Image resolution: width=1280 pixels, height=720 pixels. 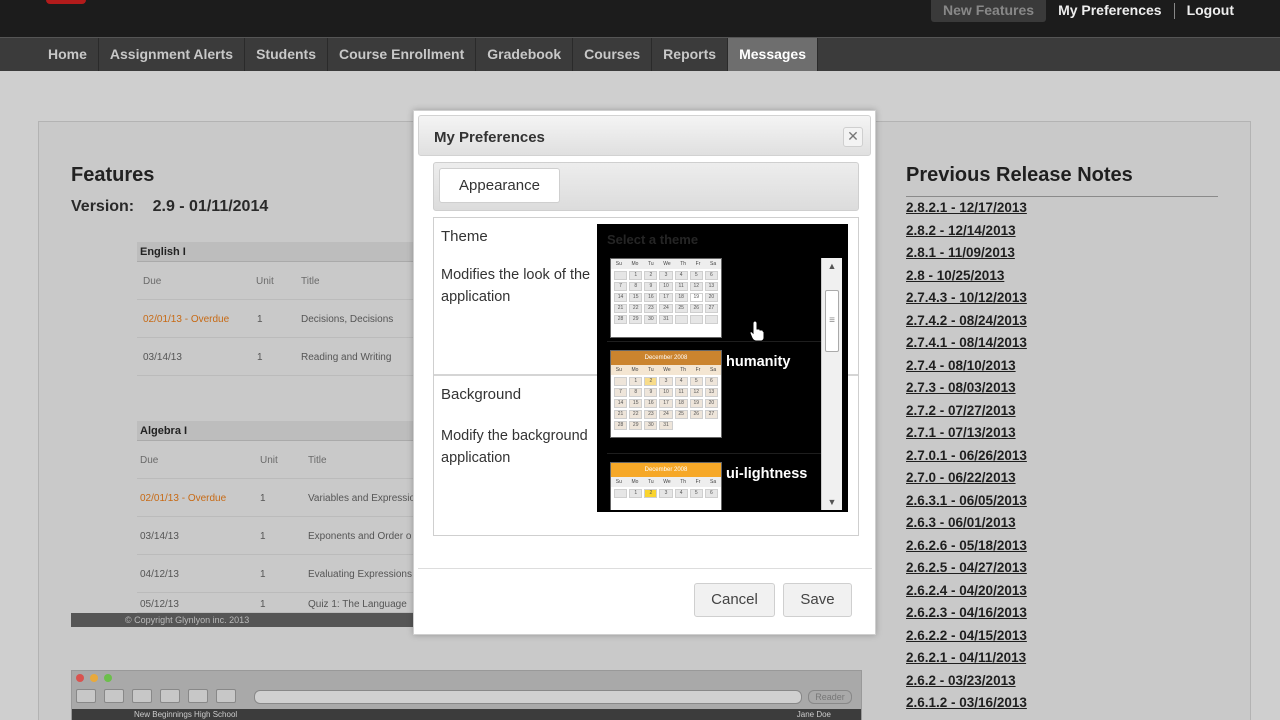 I want to click on release-link: 2.6.2.6 - 05/18/2013, so click(x=966, y=548).